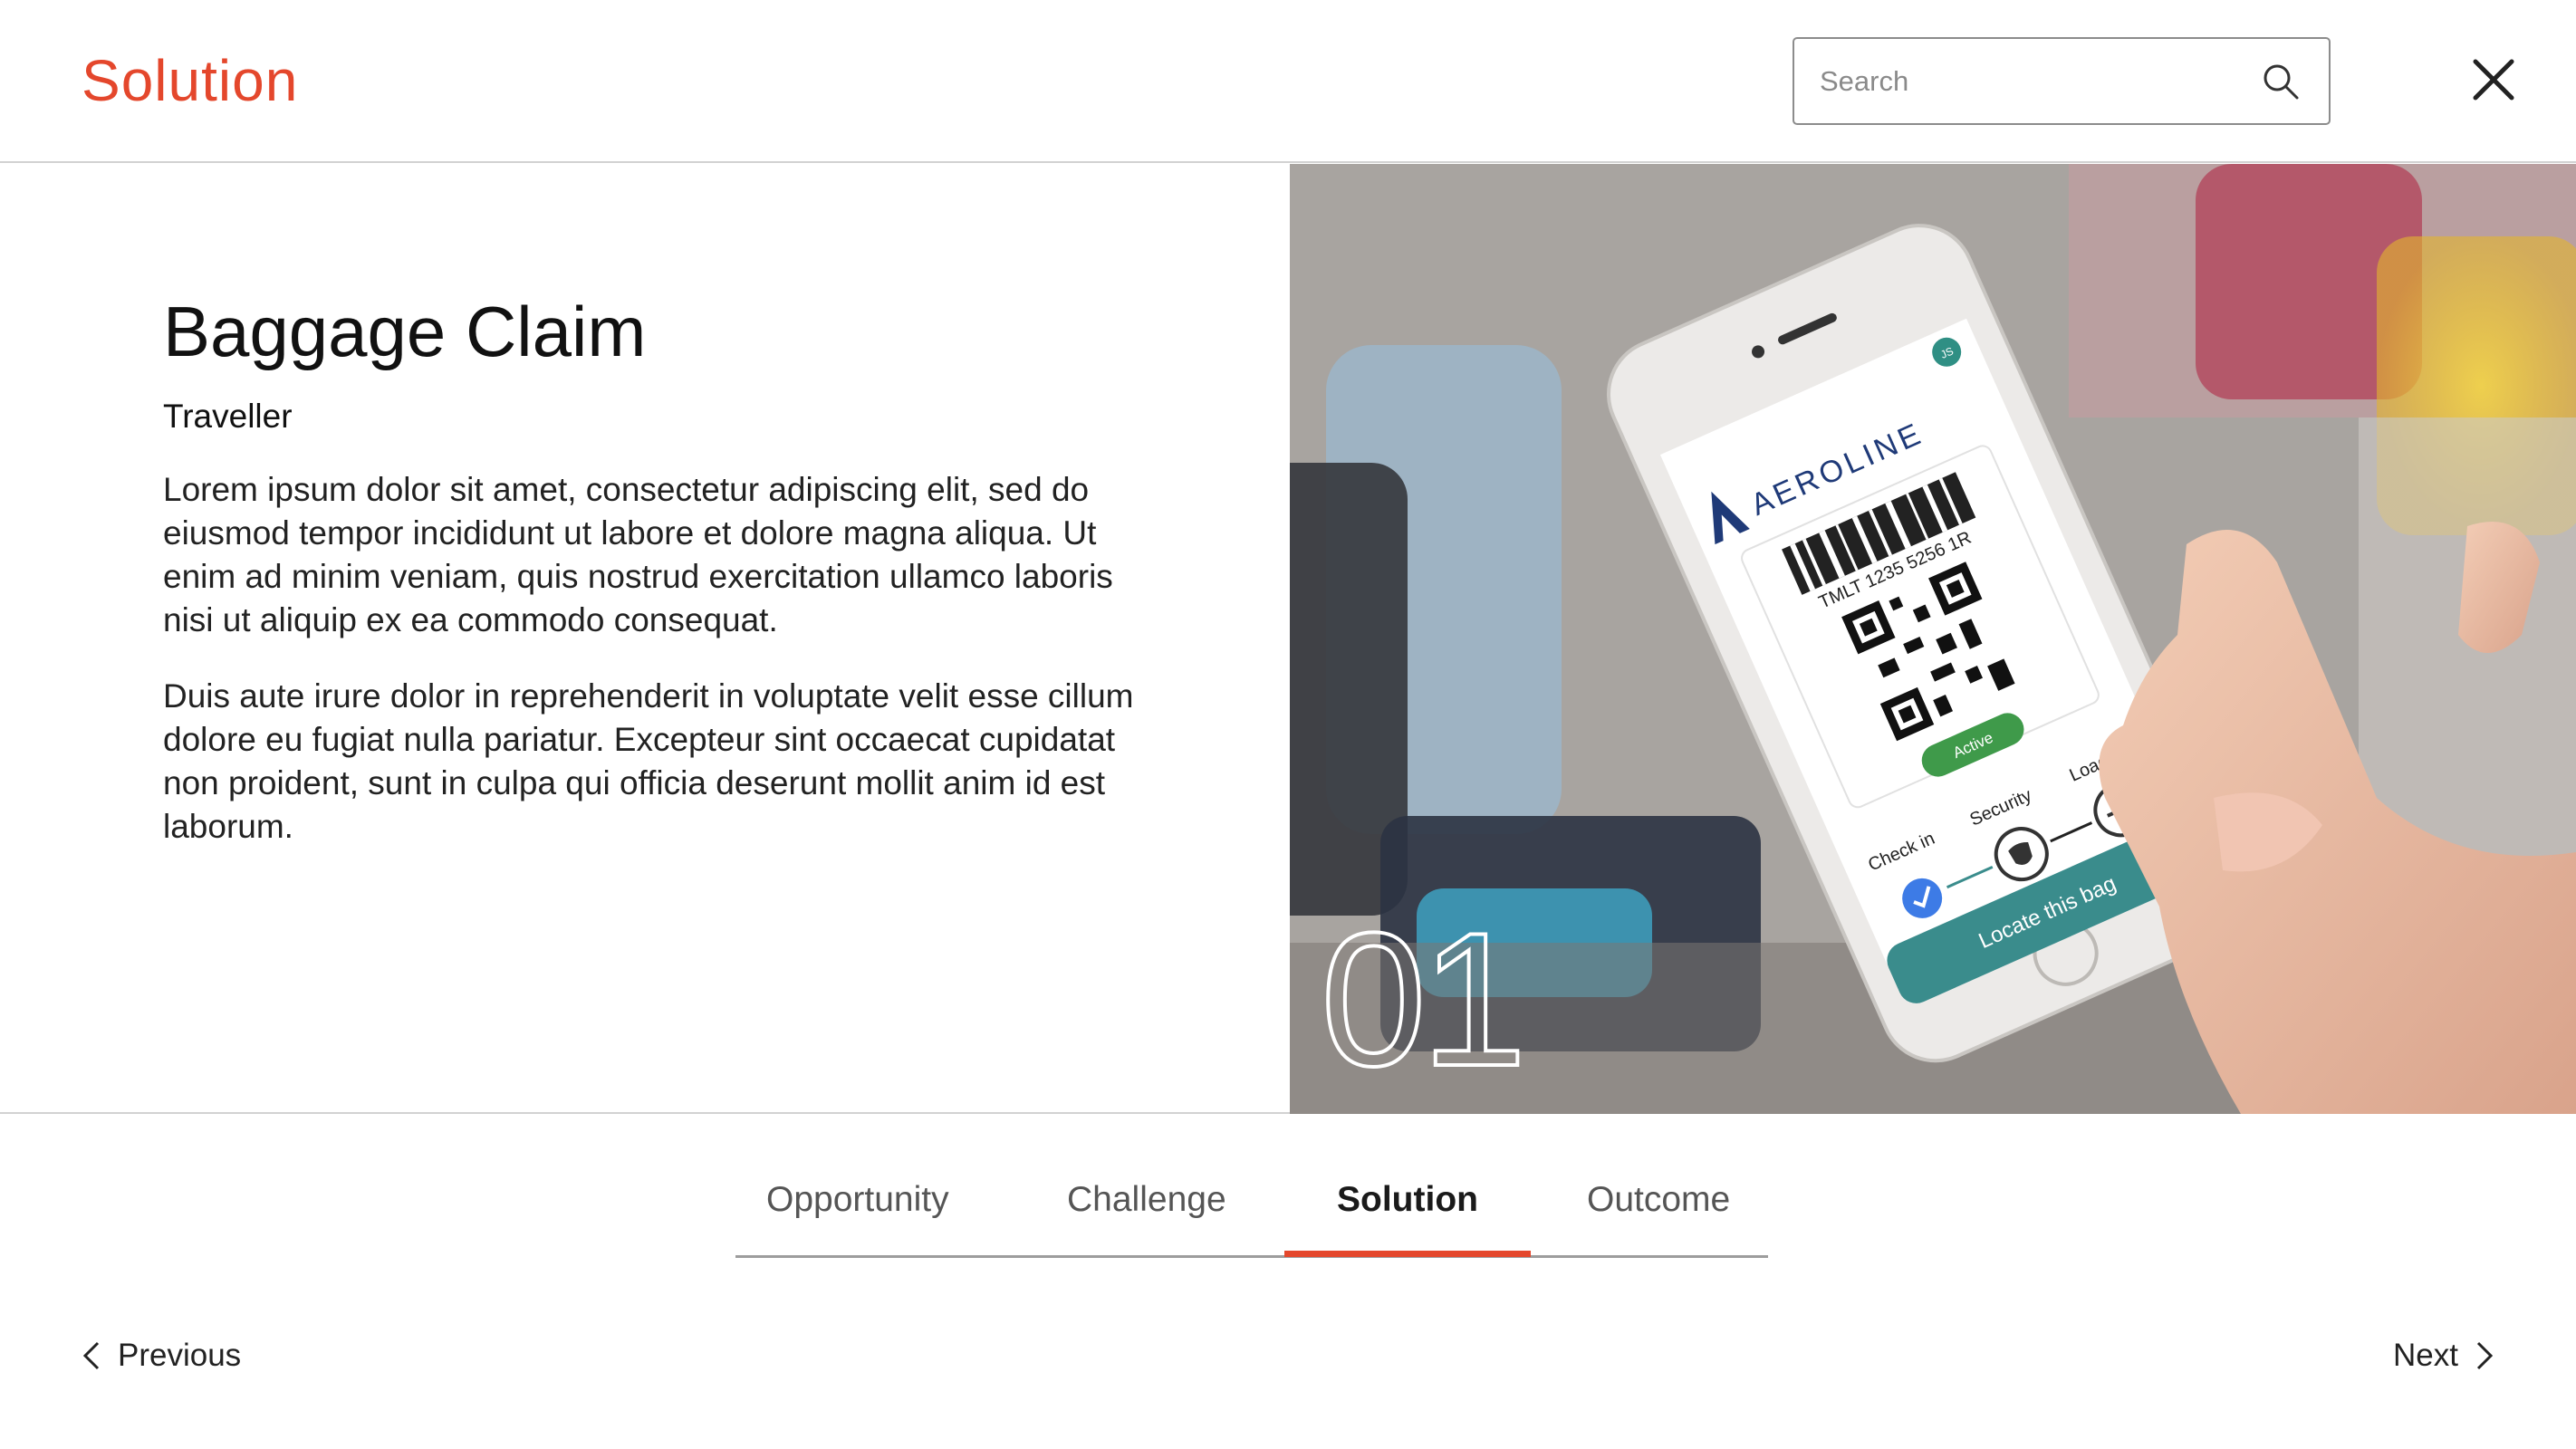 Image resolution: width=2576 pixels, height=1449 pixels. What do you see at coordinates (1251, 1202) in the screenshot?
I see `section-tabs: Opportunity Challenge Solution Outcome` at bounding box center [1251, 1202].